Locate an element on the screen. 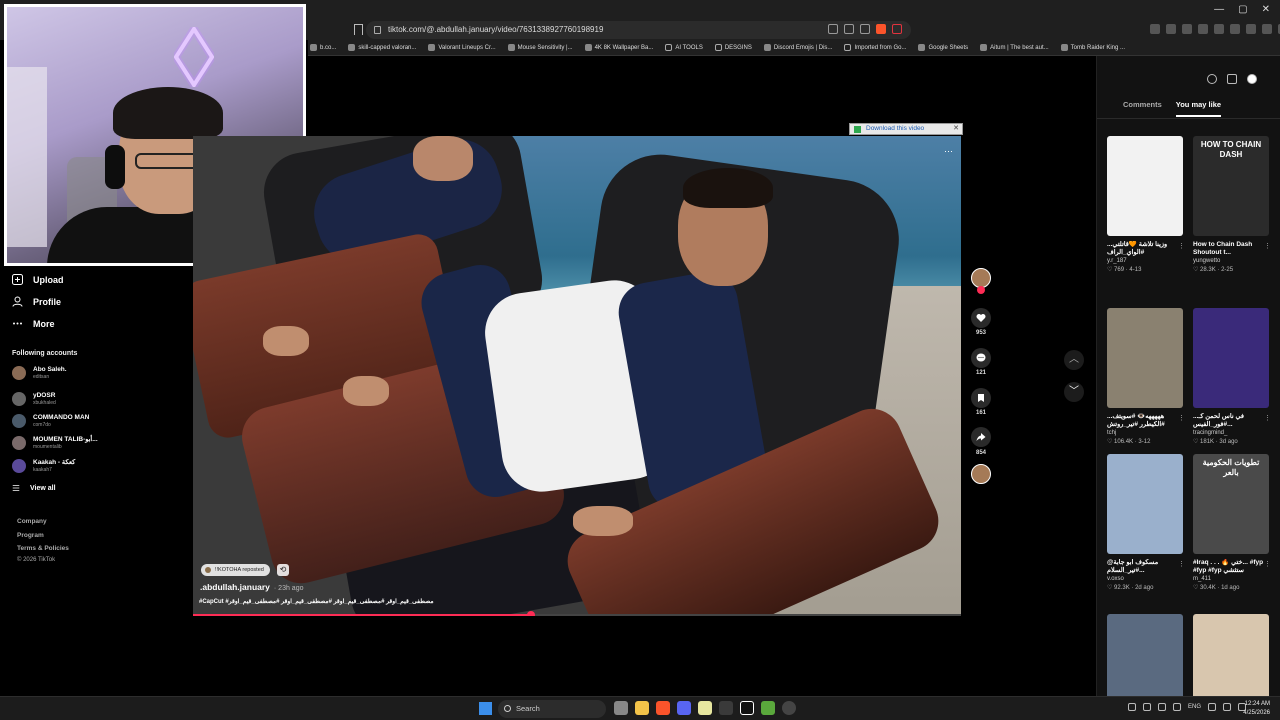  card-author: tchj is located at coordinates (1145, 433).